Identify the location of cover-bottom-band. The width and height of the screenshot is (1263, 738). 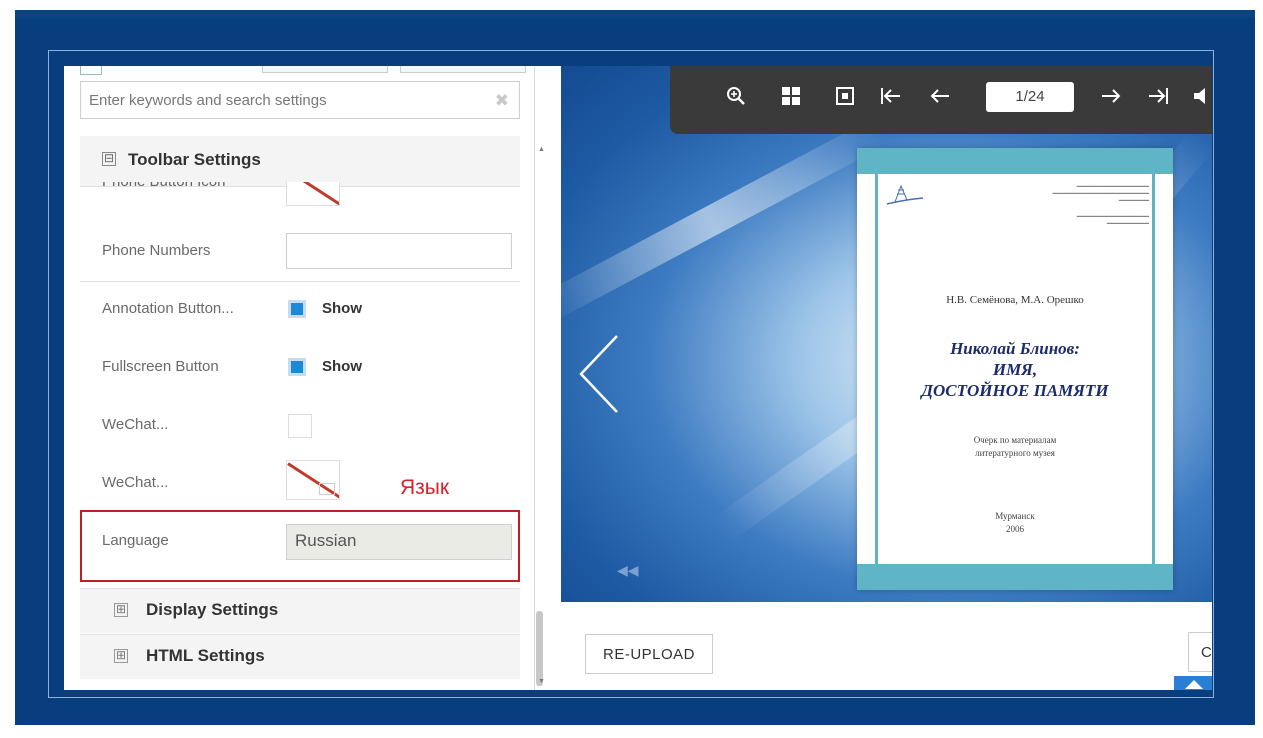
(1015, 577).